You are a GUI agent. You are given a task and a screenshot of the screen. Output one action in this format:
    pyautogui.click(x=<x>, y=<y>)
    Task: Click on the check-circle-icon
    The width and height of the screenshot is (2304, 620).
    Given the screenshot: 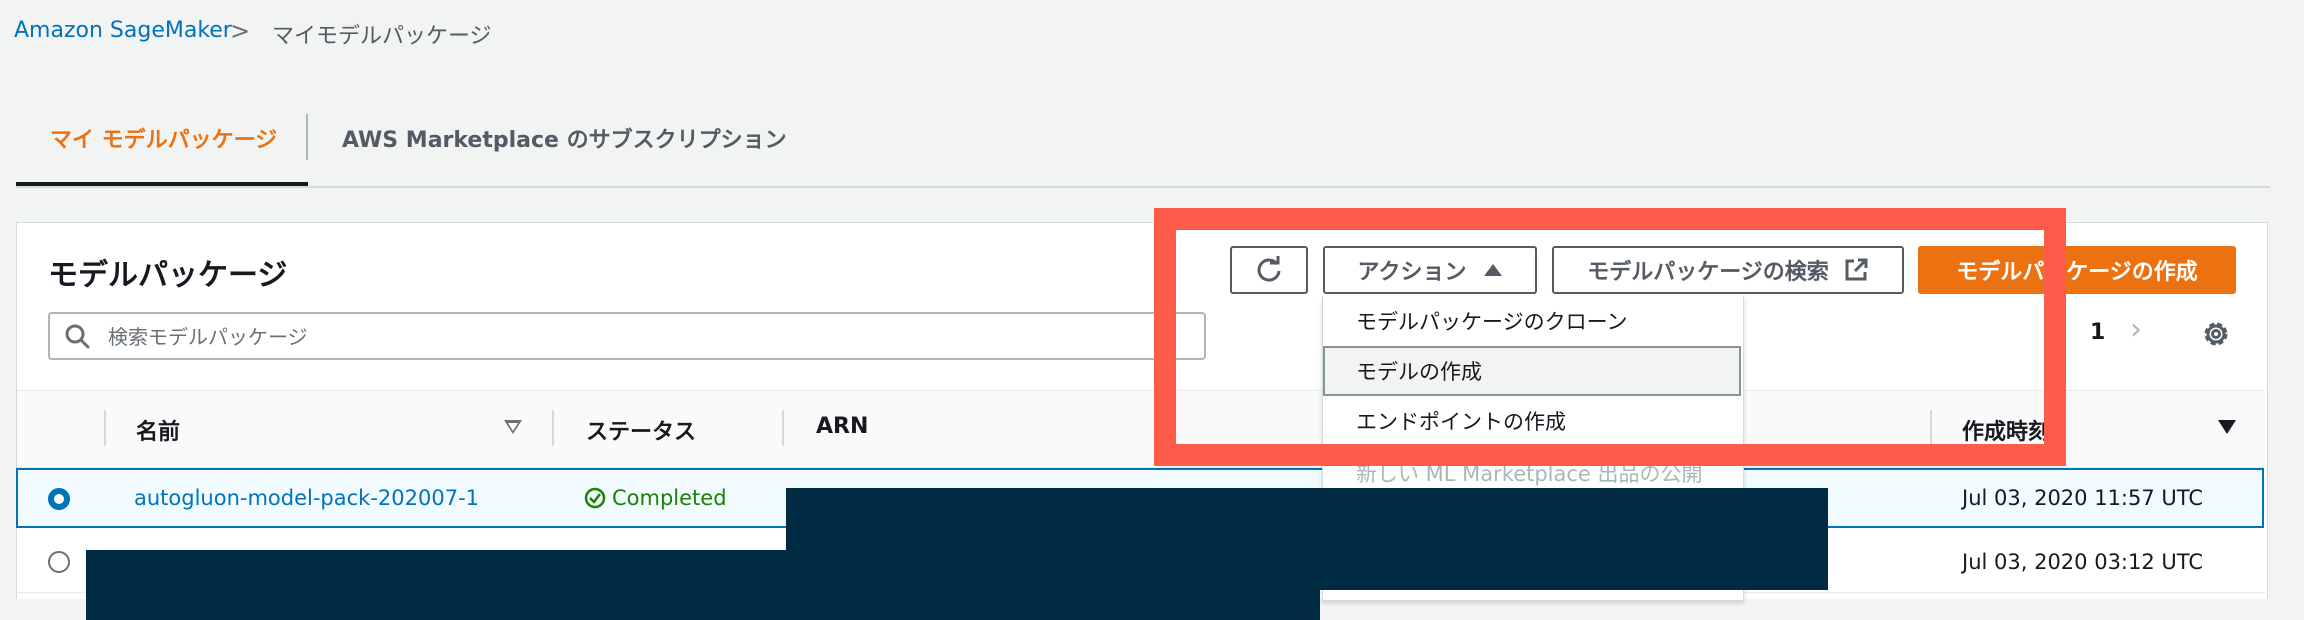 What is the action you would take?
    pyautogui.click(x=595, y=498)
    